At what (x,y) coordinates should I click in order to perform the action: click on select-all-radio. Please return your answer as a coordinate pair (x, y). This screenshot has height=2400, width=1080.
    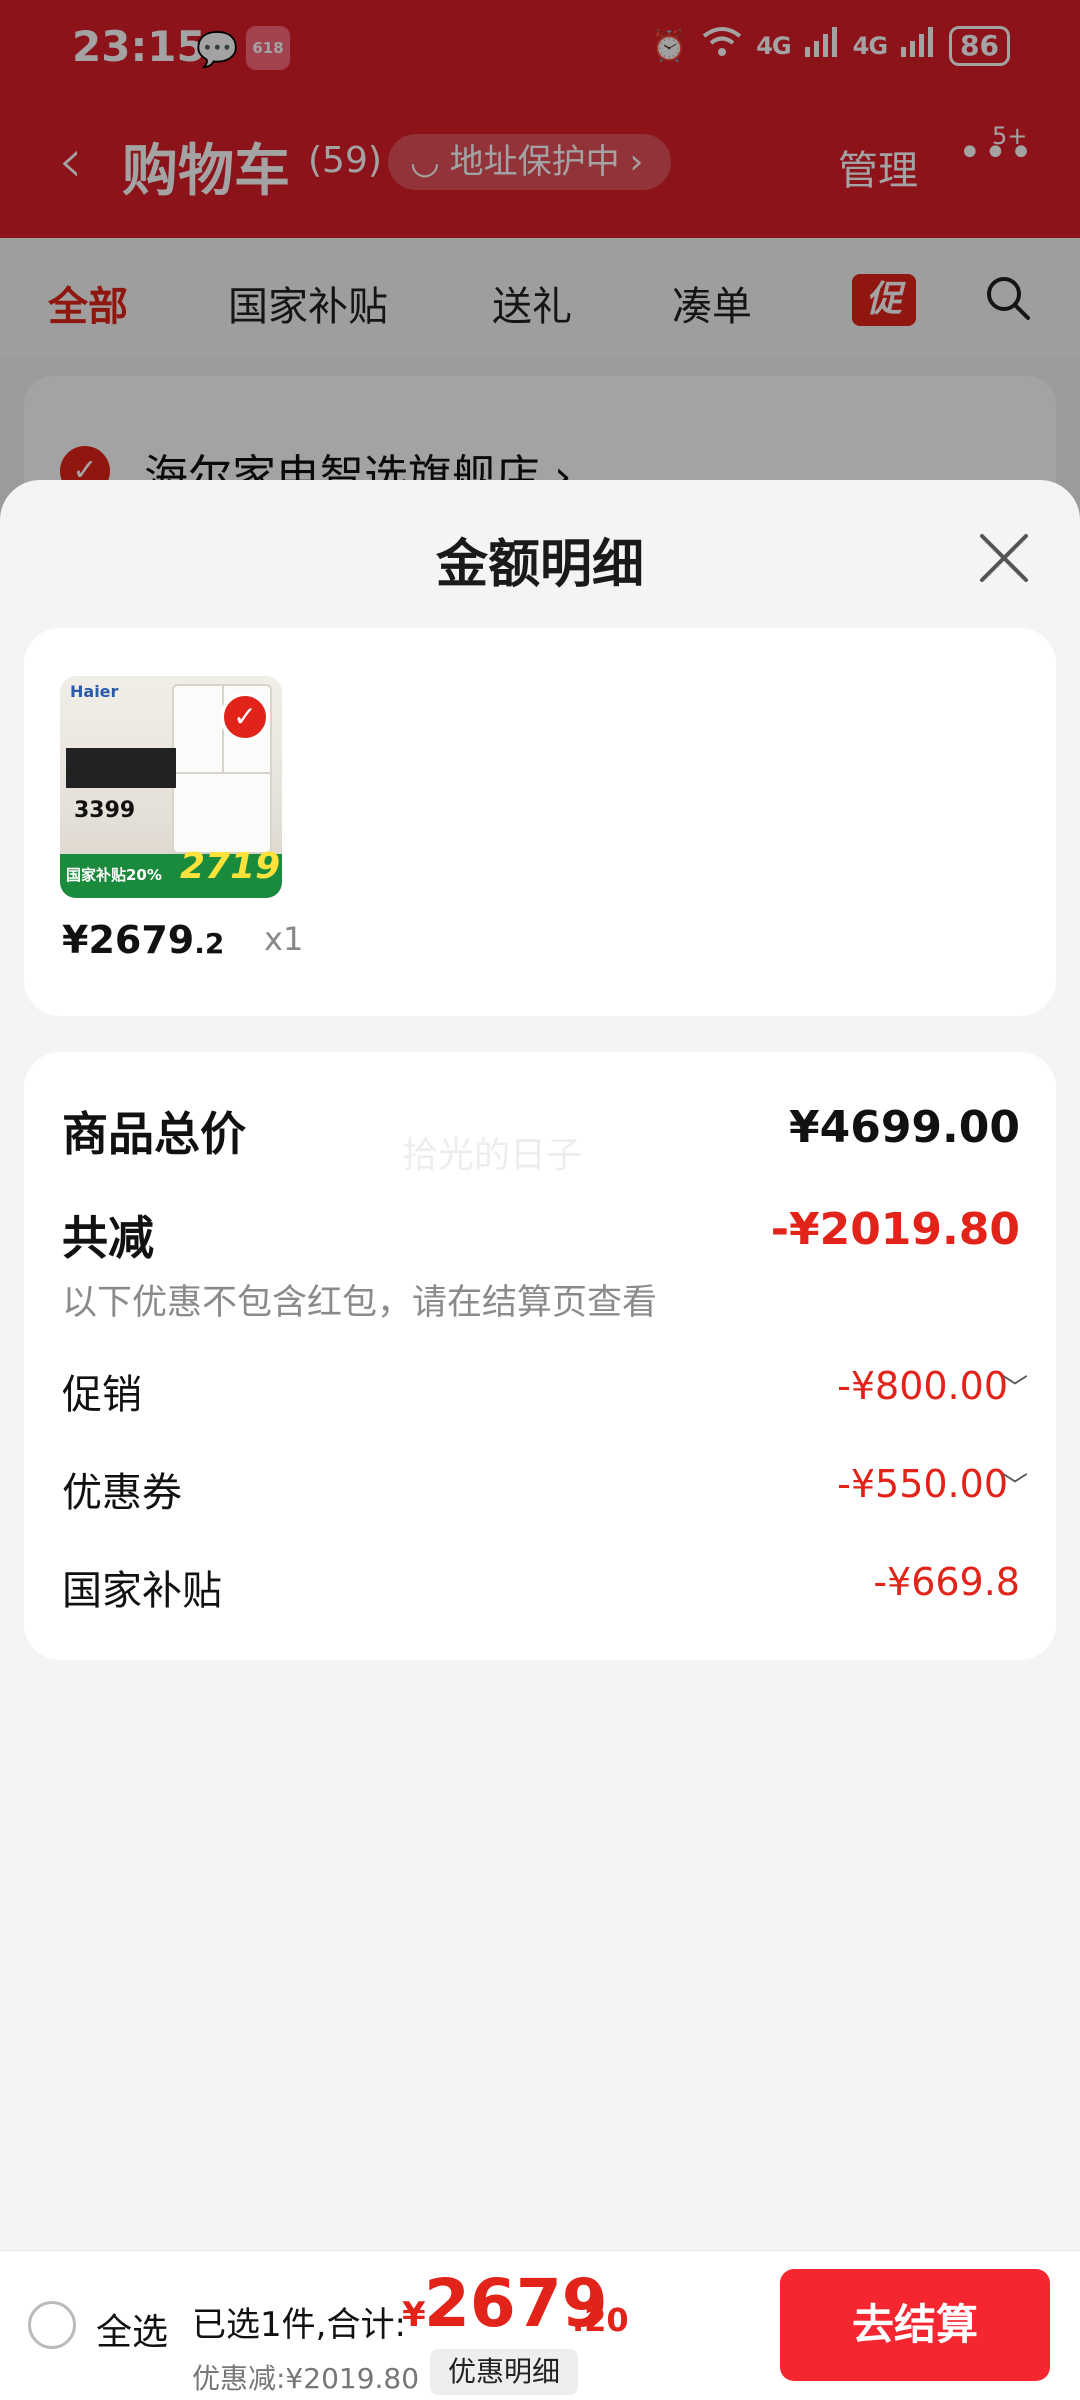
    Looking at the image, I should click on (52, 2325).